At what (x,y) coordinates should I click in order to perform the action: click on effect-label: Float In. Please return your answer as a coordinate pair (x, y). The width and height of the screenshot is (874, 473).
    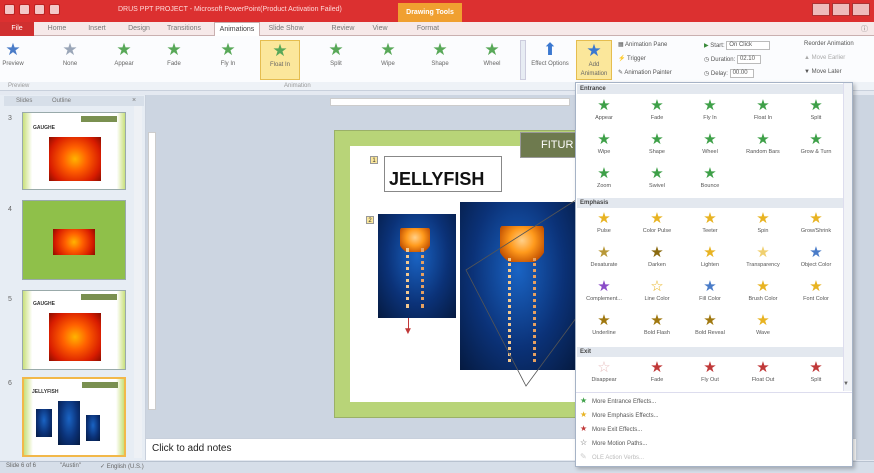
    Looking at the image, I should click on (763, 118).